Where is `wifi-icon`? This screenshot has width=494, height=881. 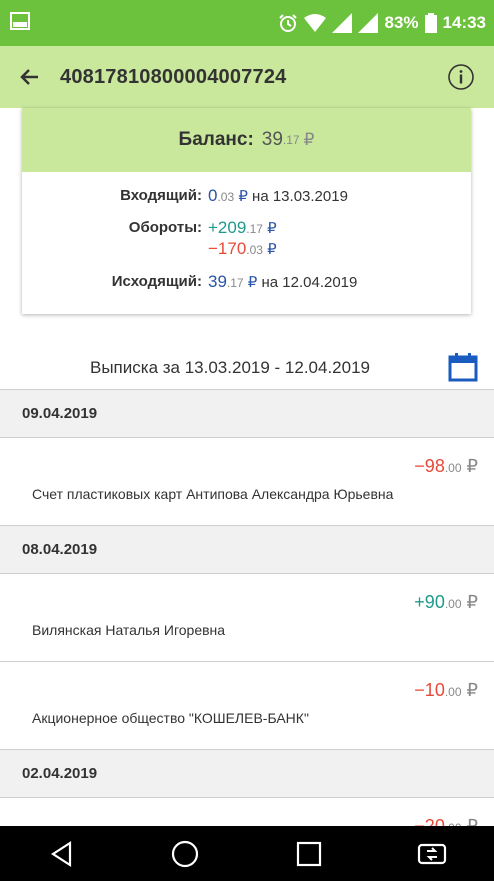
wifi-icon is located at coordinates (315, 23).